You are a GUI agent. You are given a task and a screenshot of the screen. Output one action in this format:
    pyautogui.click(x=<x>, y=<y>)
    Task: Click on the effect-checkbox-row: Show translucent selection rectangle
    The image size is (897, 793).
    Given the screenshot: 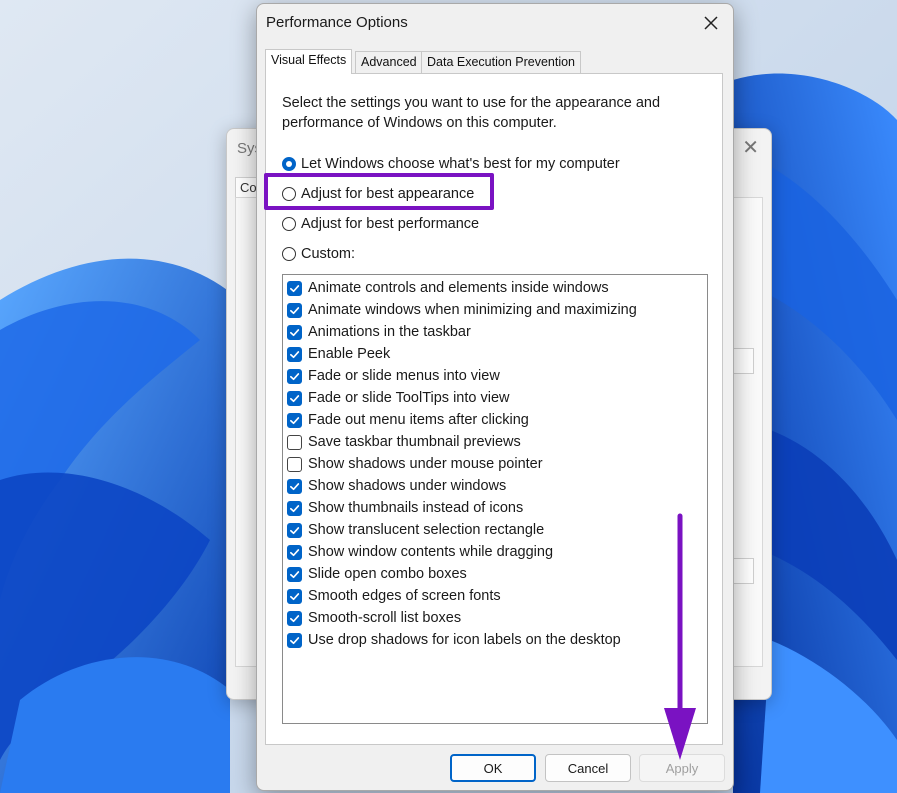 What is the action you would take?
    pyautogui.click(x=415, y=530)
    